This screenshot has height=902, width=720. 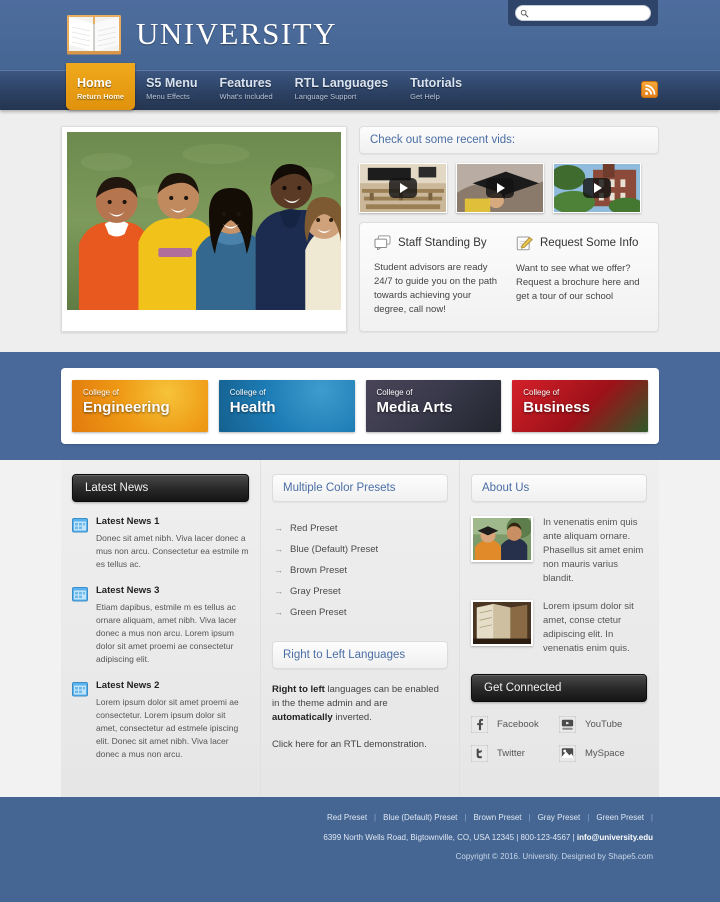 I want to click on hero-photo, so click(x=204, y=221).